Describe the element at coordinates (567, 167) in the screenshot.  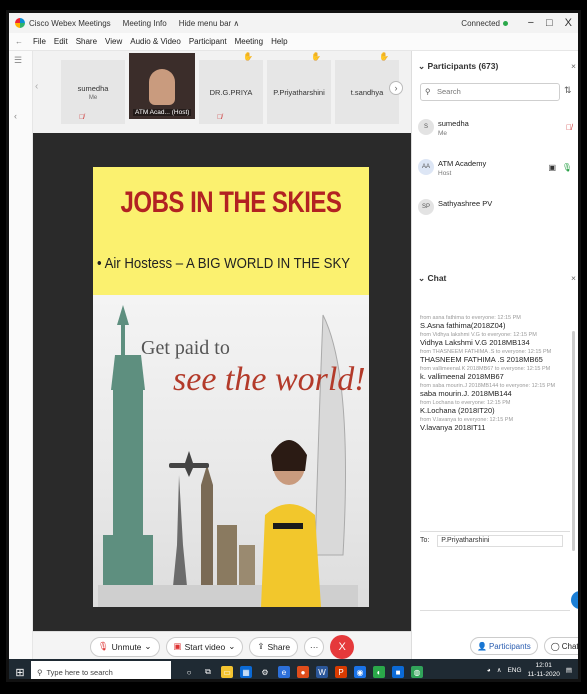
I see `mic-on-icon: 🎙` at that location.